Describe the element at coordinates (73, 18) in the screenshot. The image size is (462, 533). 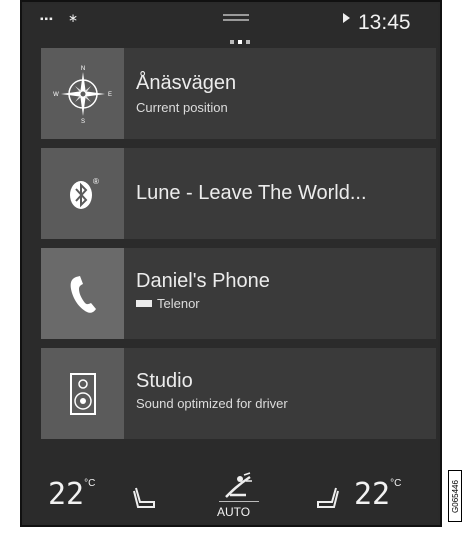
I see `bluetooth-status-icon: ∗` at that location.